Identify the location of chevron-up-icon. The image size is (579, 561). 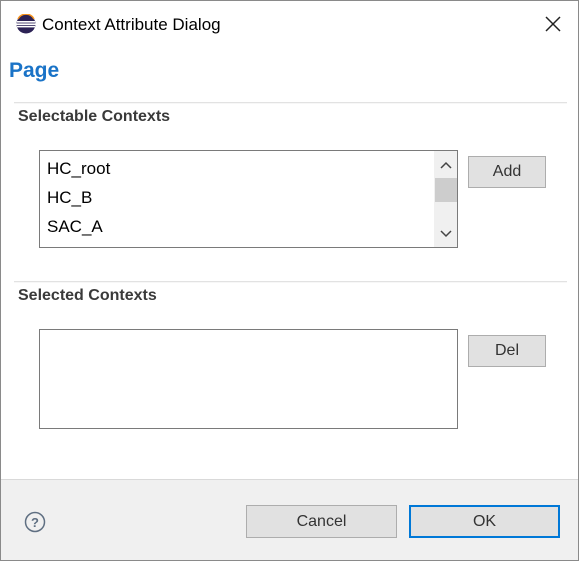
(446, 165).